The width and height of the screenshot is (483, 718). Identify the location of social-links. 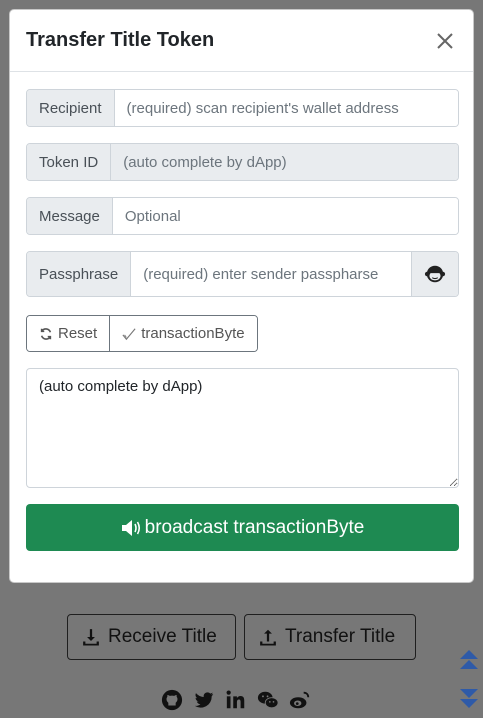
(235, 700).